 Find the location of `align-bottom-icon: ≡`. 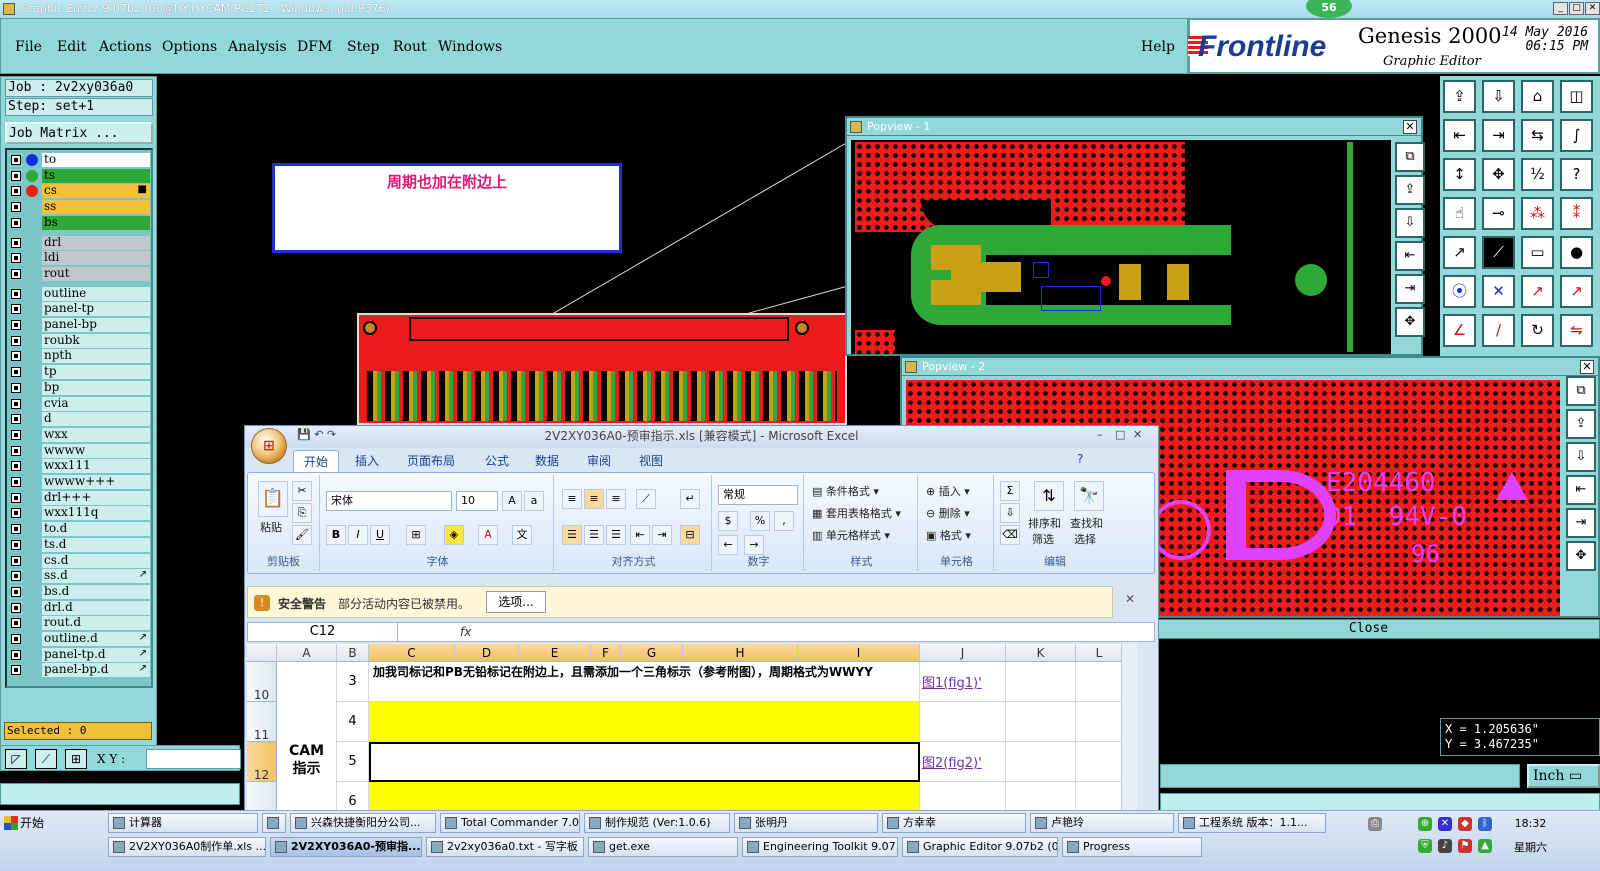

align-bottom-icon: ≡ is located at coordinates (616, 499).